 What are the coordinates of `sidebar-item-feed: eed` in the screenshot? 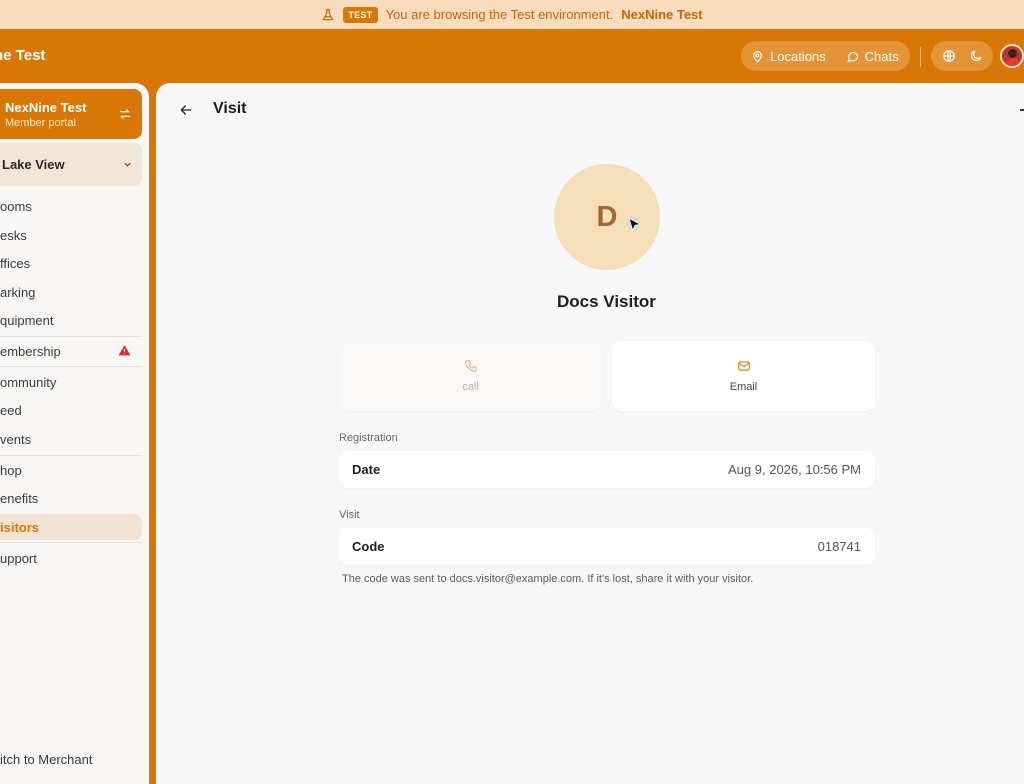 It's located at (71, 410).